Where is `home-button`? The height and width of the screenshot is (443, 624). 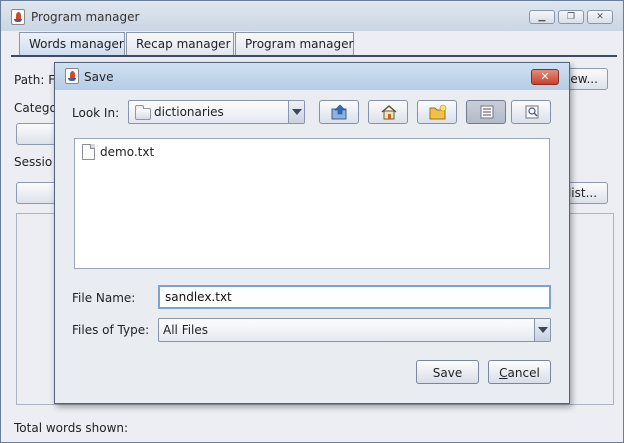 home-button is located at coordinates (388, 112).